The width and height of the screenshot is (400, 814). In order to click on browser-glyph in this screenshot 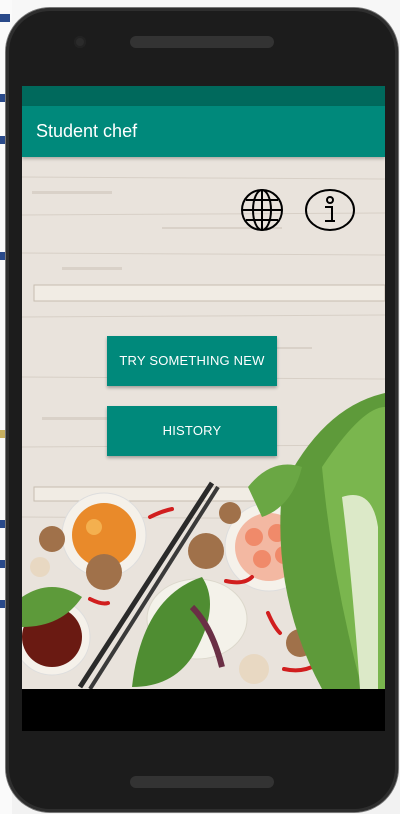, I will do `click(5, 18)`.